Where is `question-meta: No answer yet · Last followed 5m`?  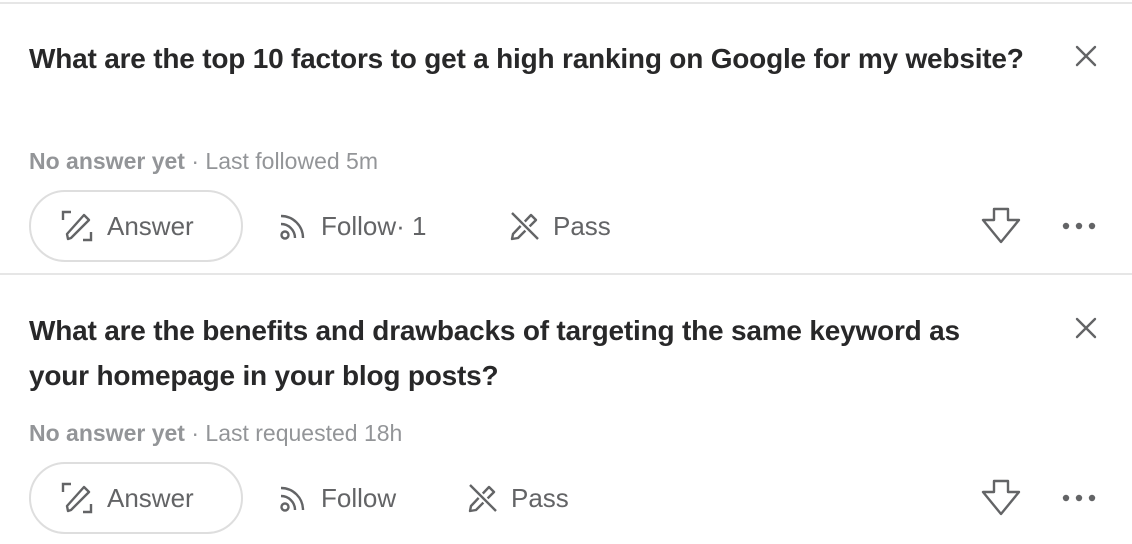 question-meta: No answer yet · Last followed 5m is located at coordinates (203, 161).